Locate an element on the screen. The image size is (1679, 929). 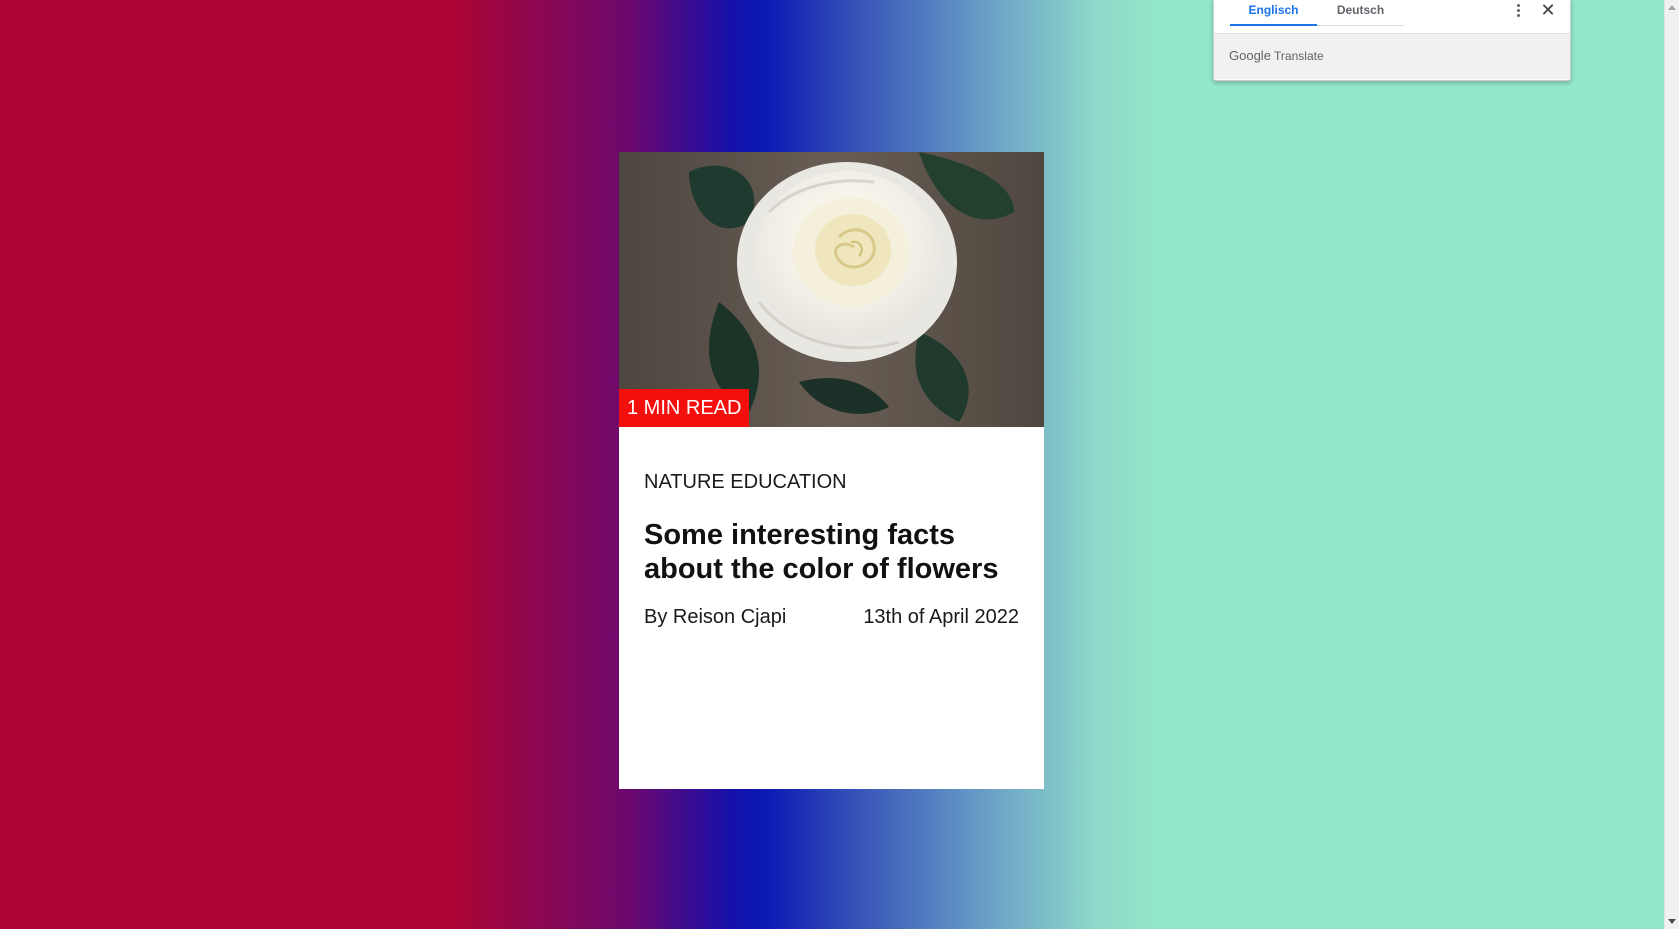
google-translate-popup: Englisch Deutsch ✕ Google Translate is located at coordinates (1392, 40).